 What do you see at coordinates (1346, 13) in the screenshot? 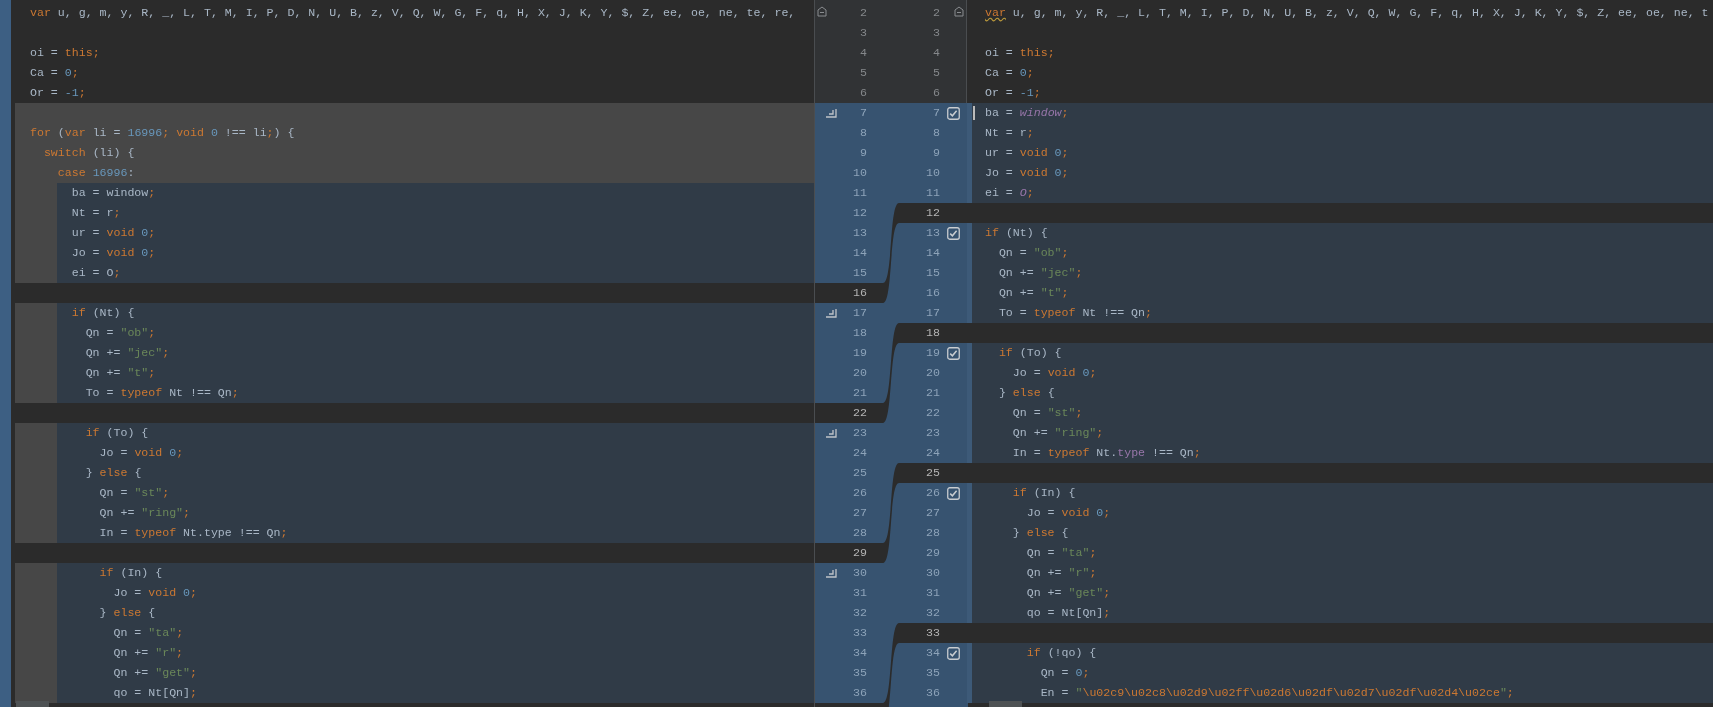
I see `code-line: var u, g, m, y, R, _, L, T, M, I, P, D, N, U, B, z, V, Q, W, G, F, q, H, X, J, K, Y, $, Z, ee, oe, ne, t` at bounding box center [1346, 13].